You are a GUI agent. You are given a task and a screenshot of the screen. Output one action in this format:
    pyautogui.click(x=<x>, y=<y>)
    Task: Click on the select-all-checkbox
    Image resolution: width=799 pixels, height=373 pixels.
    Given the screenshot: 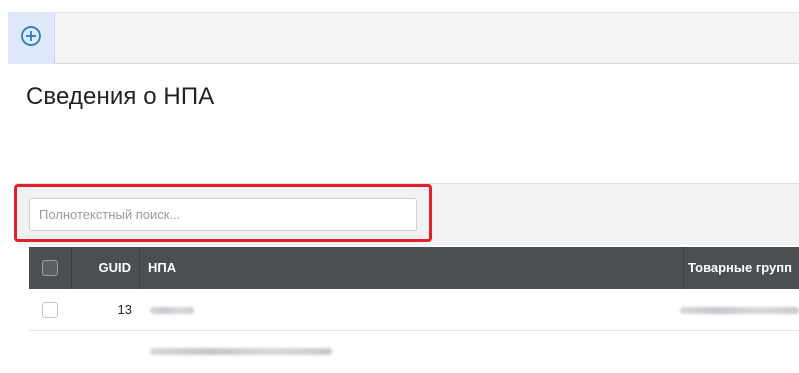 What is the action you would take?
    pyautogui.click(x=50, y=268)
    